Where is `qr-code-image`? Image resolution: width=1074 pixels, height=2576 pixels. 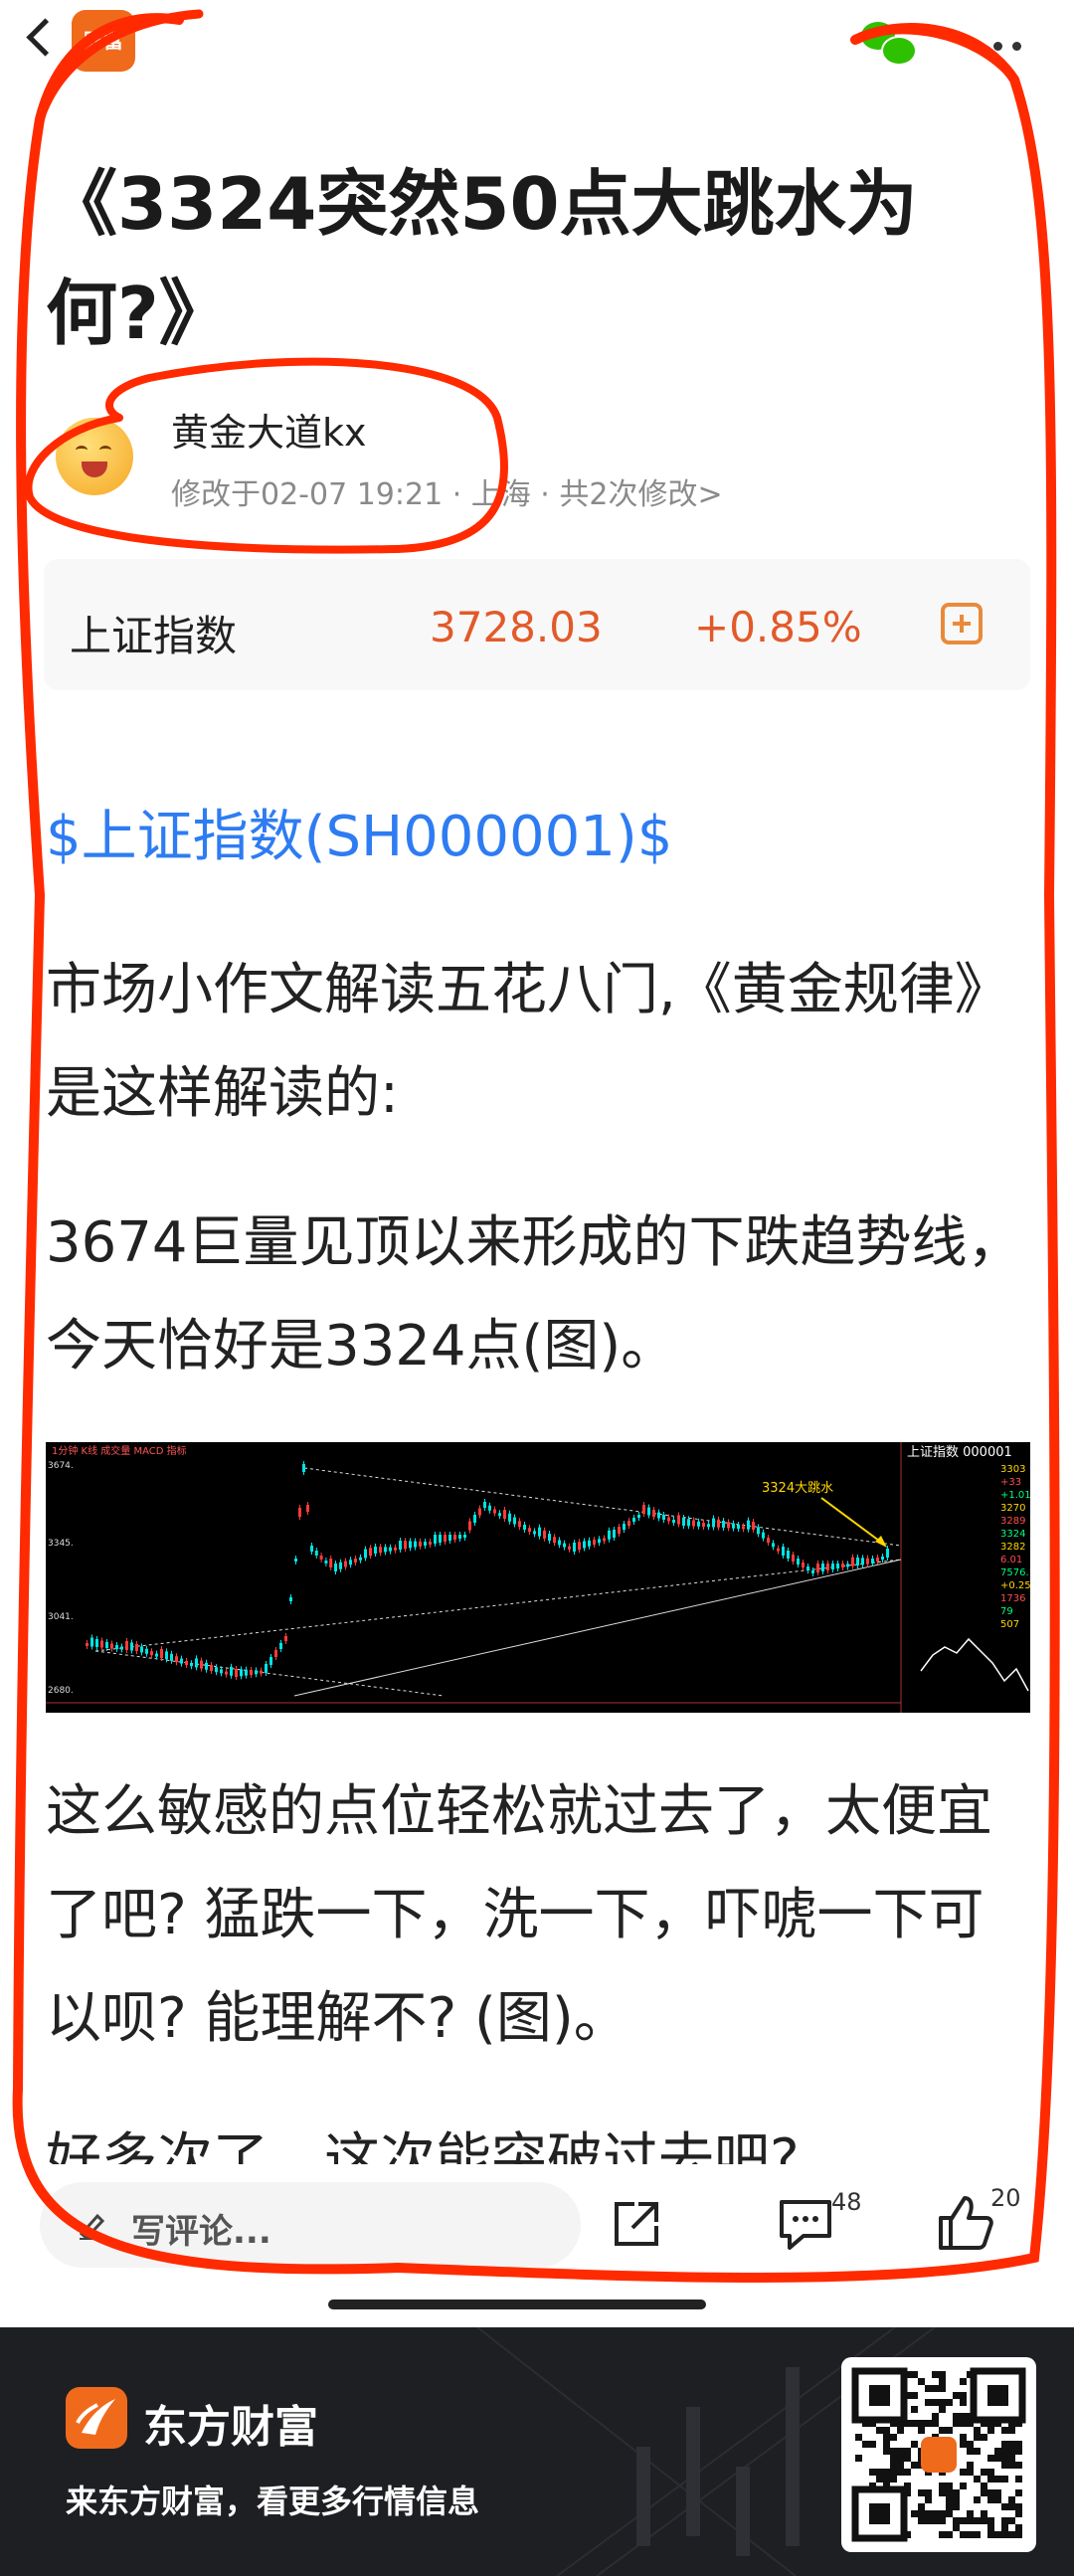
qr-code-image is located at coordinates (938, 2454).